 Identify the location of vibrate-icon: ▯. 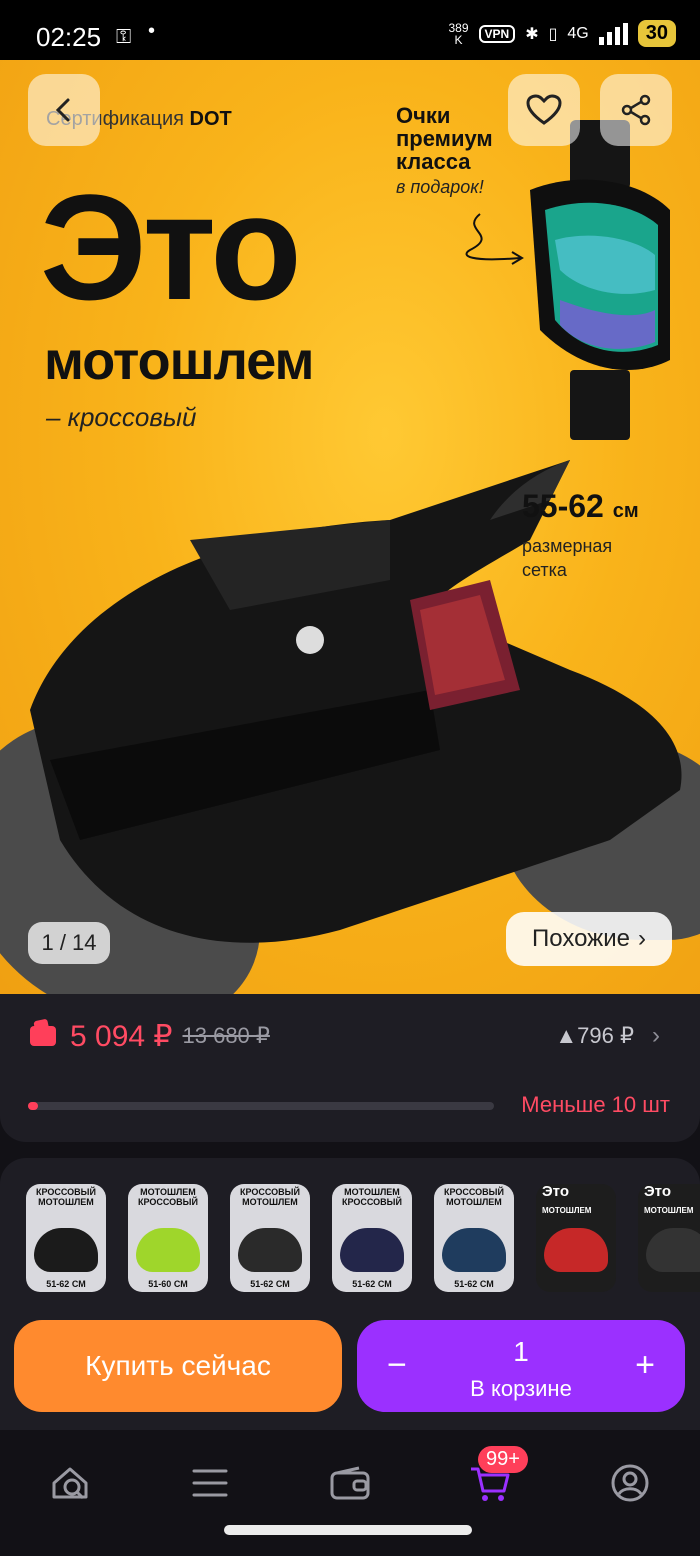
(553, 34).